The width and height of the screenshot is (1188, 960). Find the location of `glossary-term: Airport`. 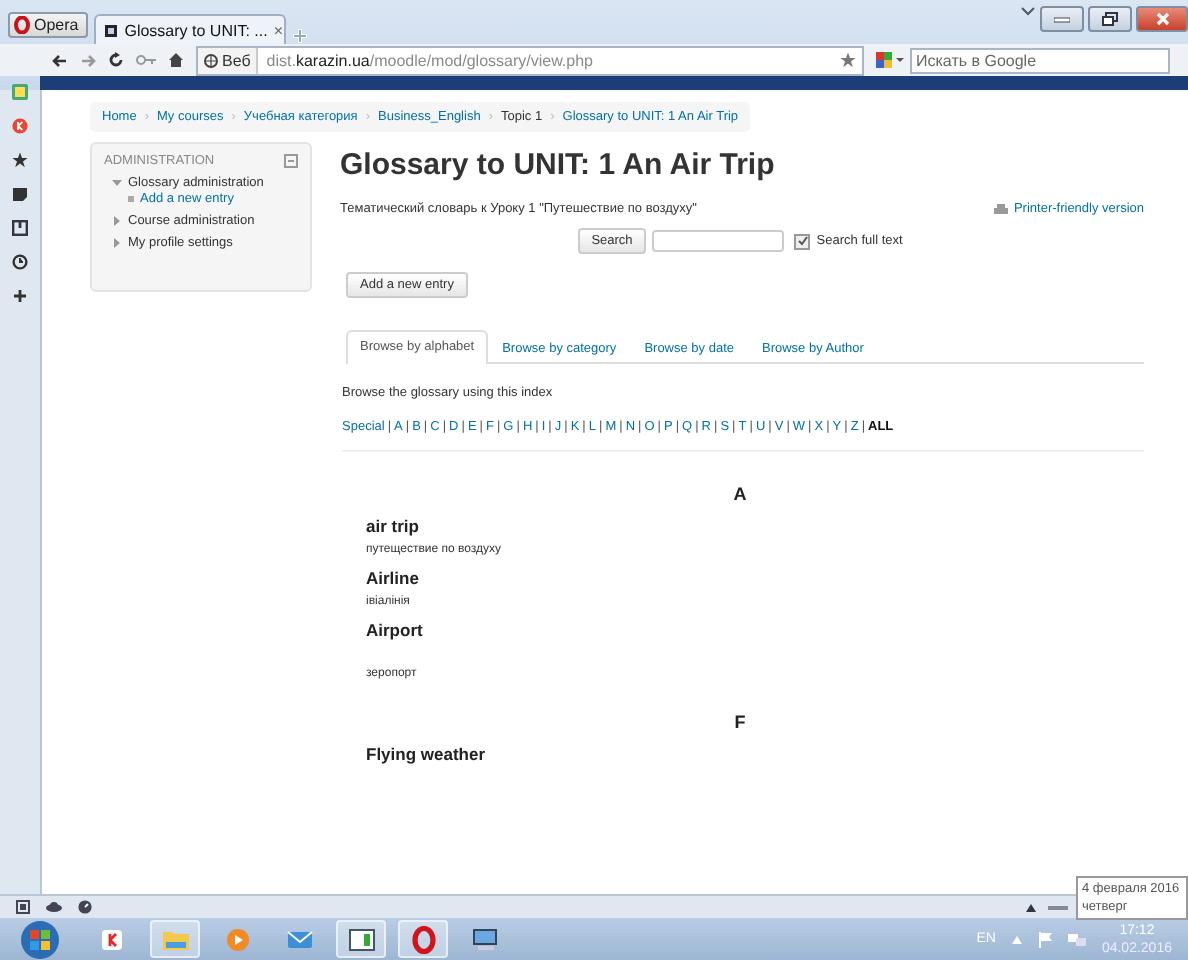

glossary-term: Airport is located at coordinates (395, 630).